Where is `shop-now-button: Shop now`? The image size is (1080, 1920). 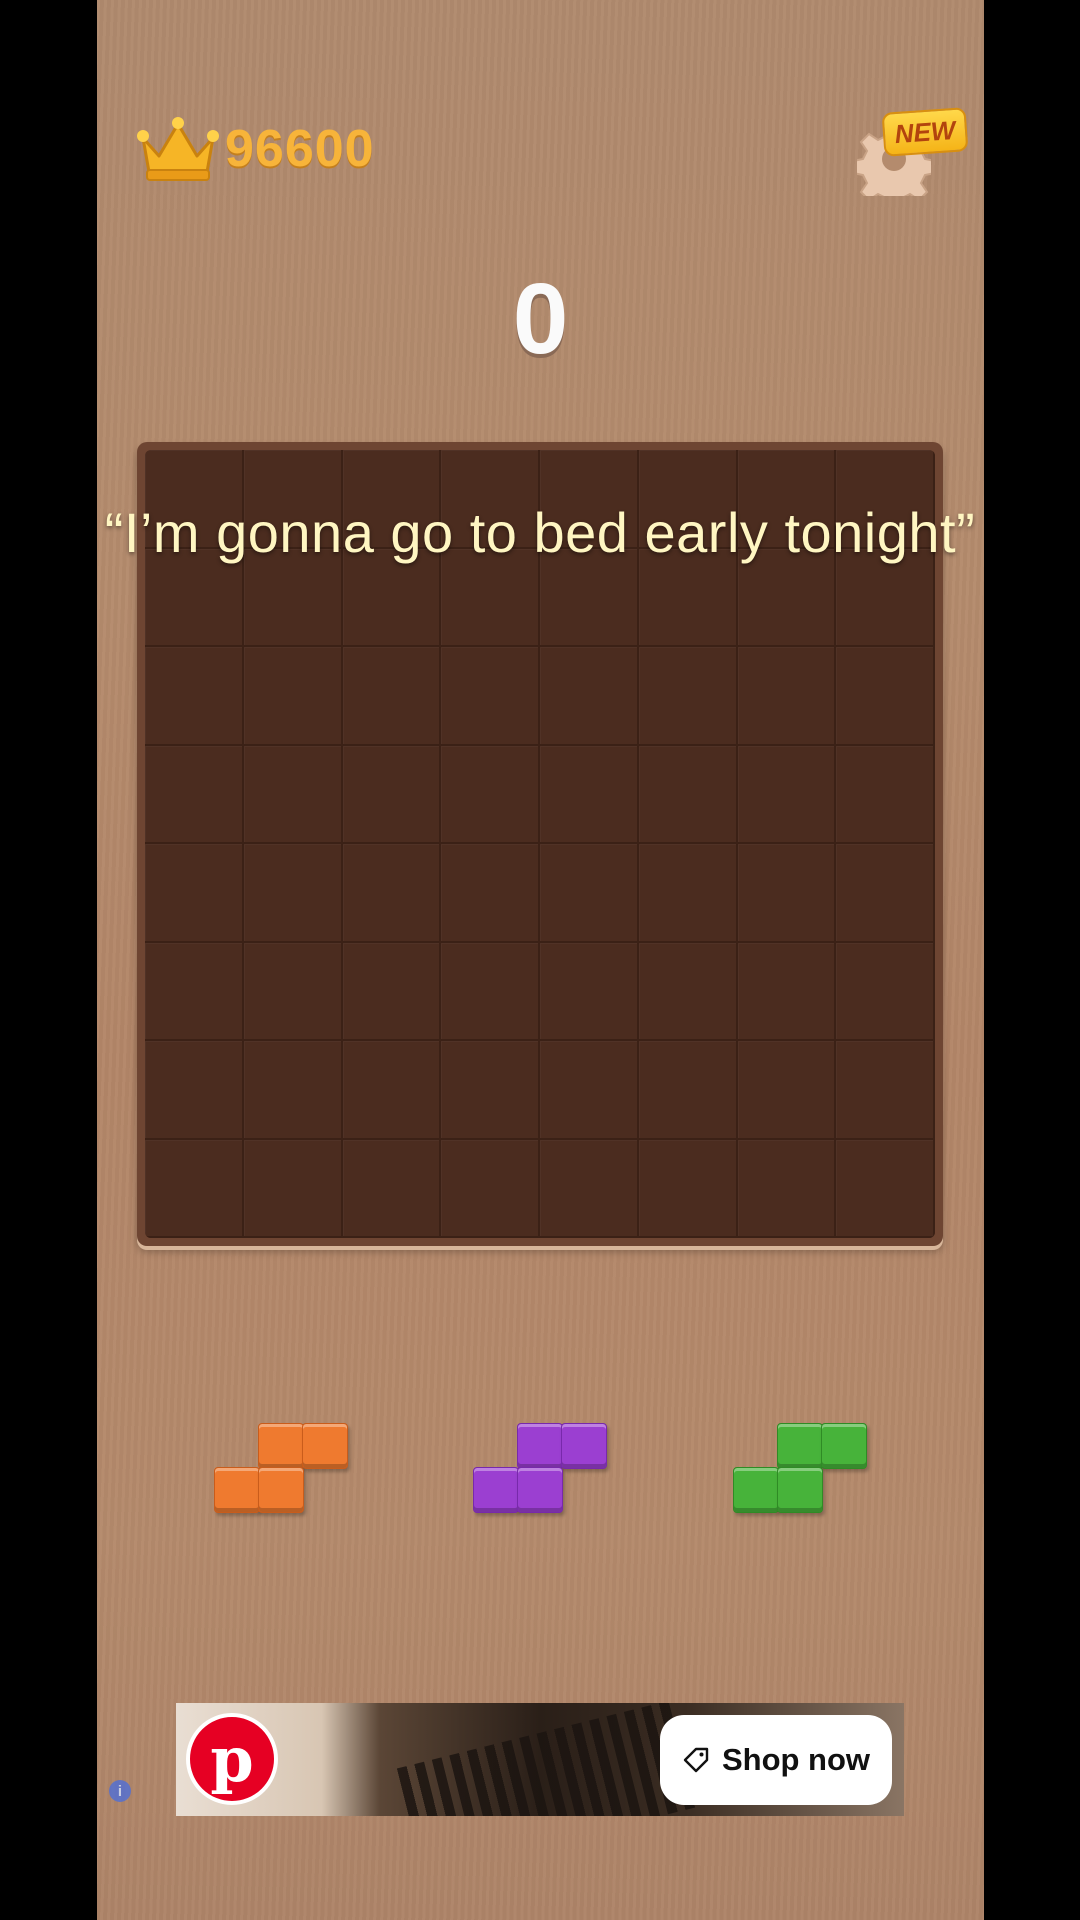 shop-now-button: Shop now is located at coordinates (776, 1760).